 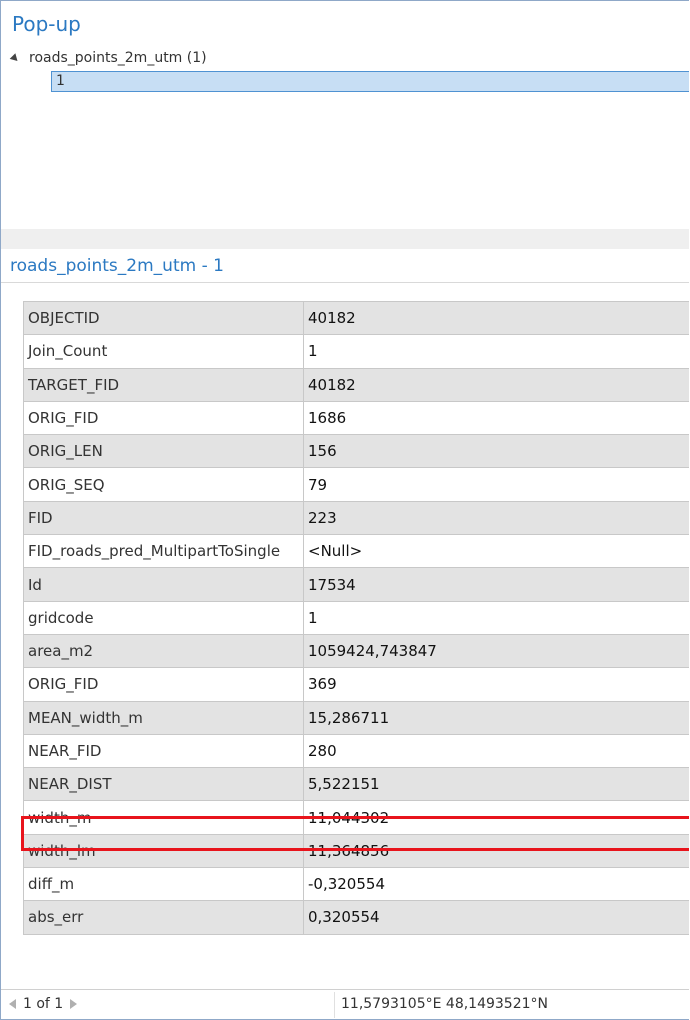 I want to click on table-row: ORIG_FID 1686, so click(x=356, y=418).